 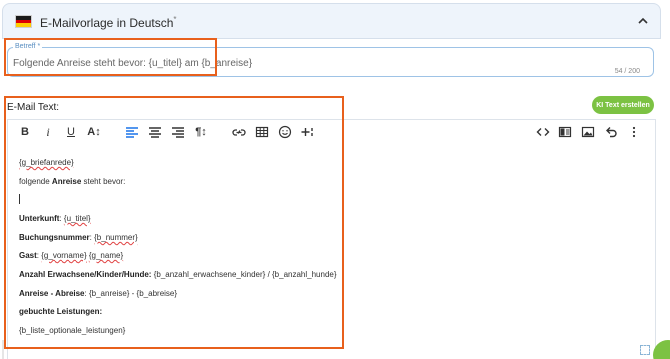 I want to click on accordion-title: E-Mailvorlage in Deutsch*, so click(x=108, y=22).